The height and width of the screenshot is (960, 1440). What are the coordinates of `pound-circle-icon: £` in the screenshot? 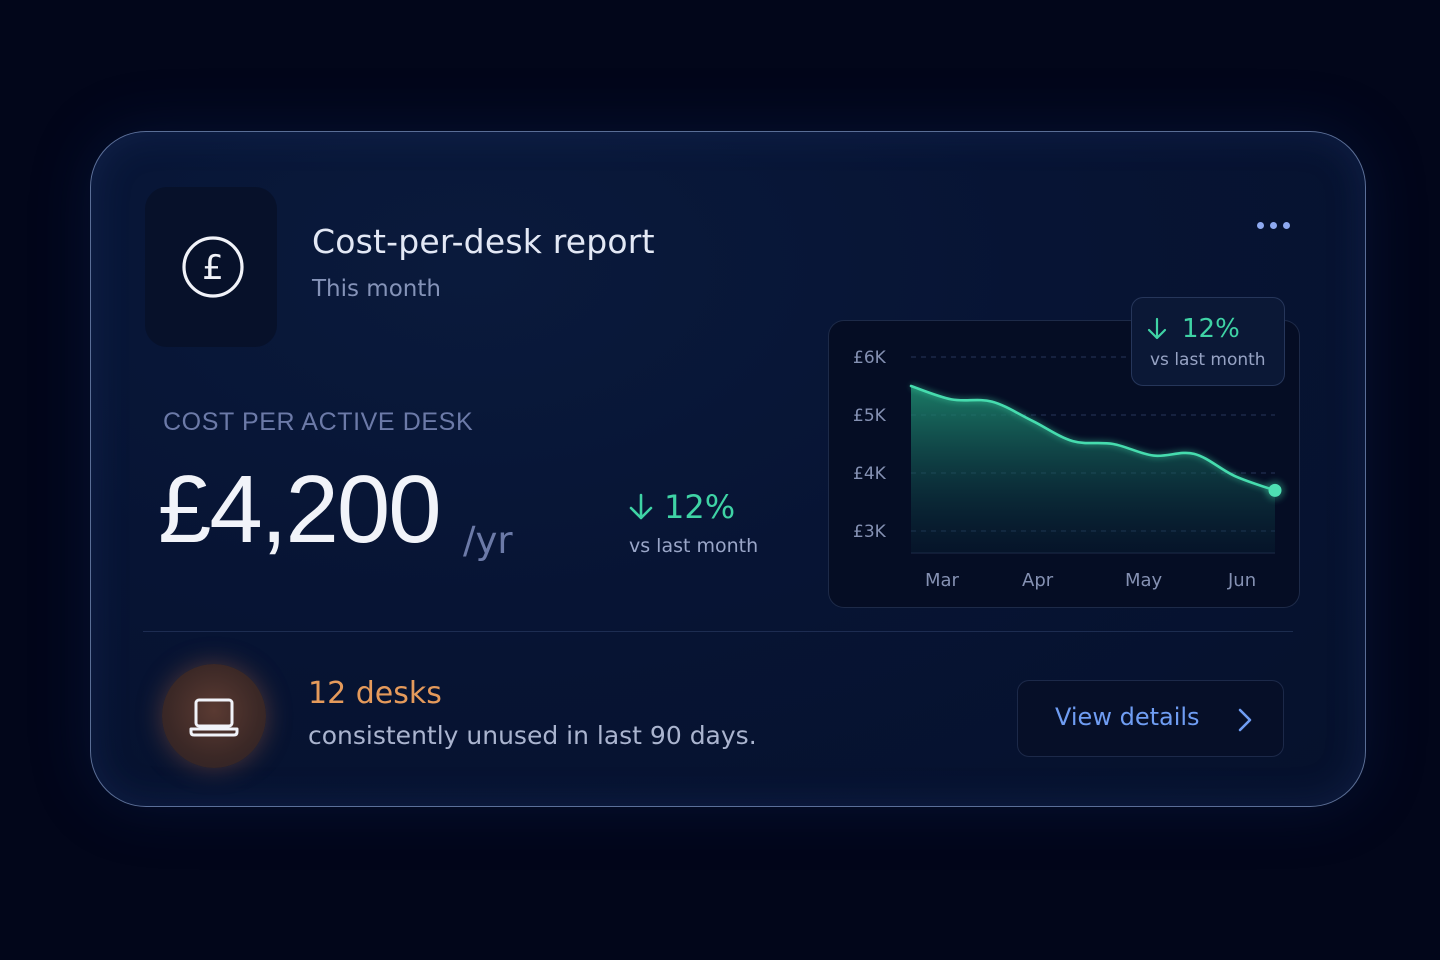 It's located at (213, 267).